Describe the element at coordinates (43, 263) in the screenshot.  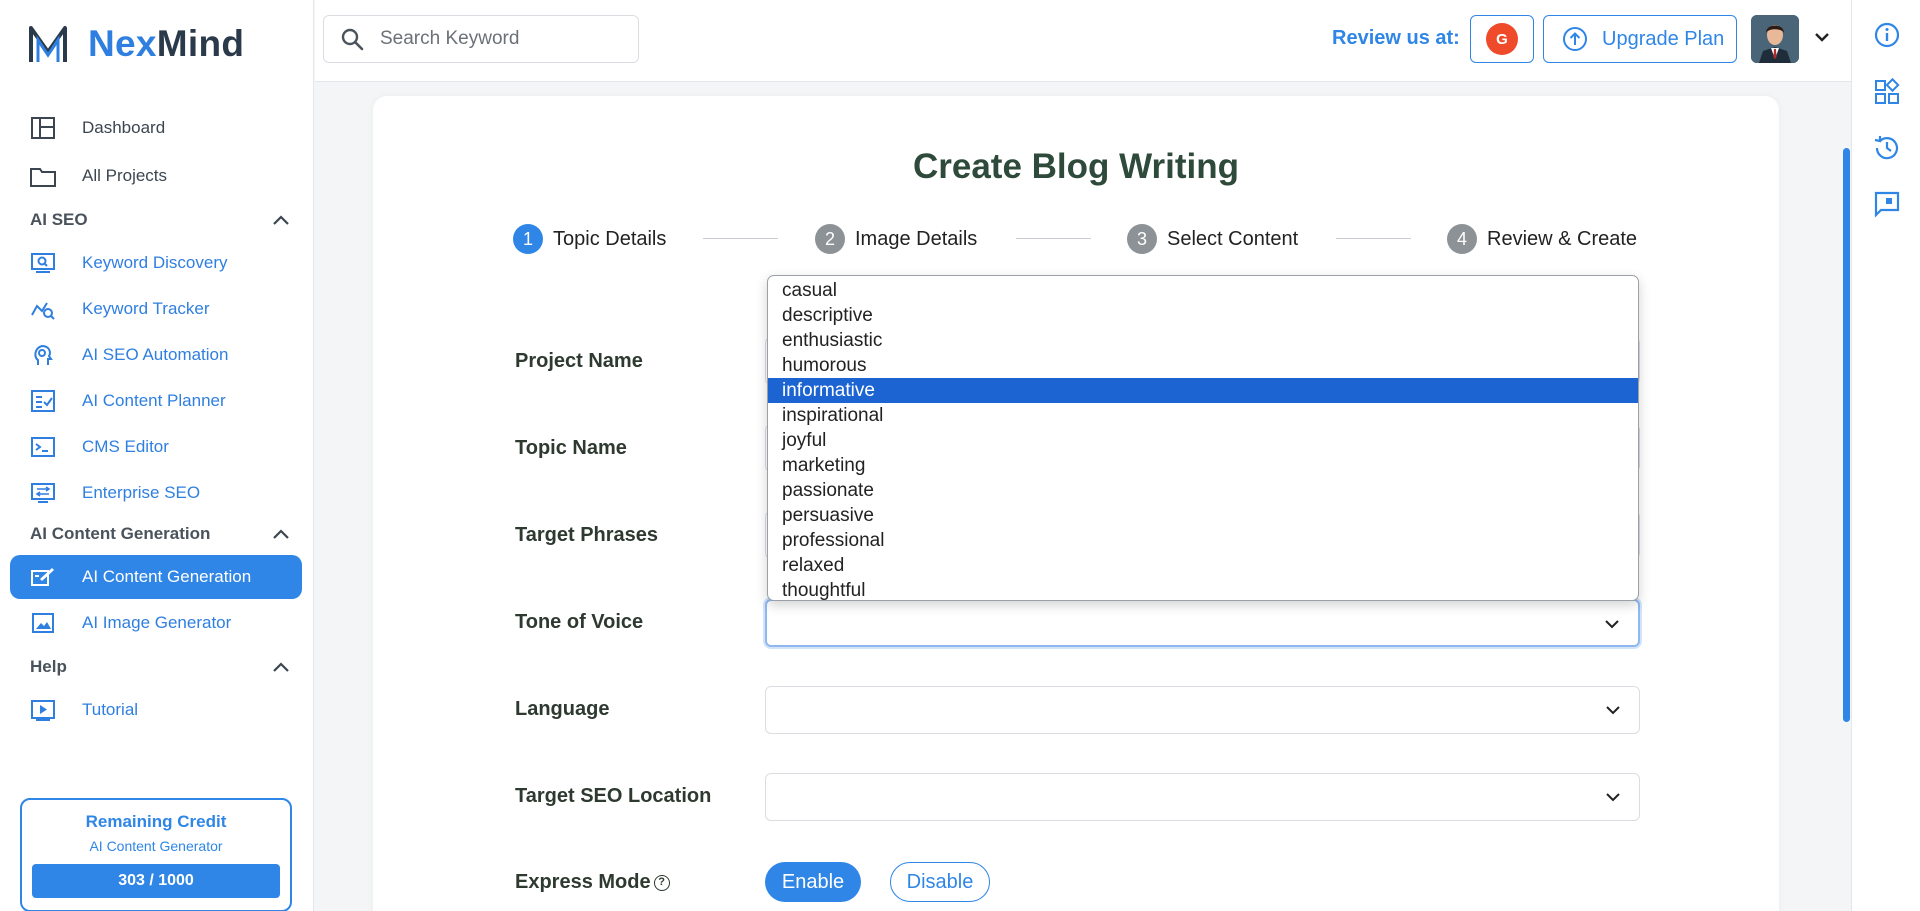
I see `keyword-discovery-icon` at that location.